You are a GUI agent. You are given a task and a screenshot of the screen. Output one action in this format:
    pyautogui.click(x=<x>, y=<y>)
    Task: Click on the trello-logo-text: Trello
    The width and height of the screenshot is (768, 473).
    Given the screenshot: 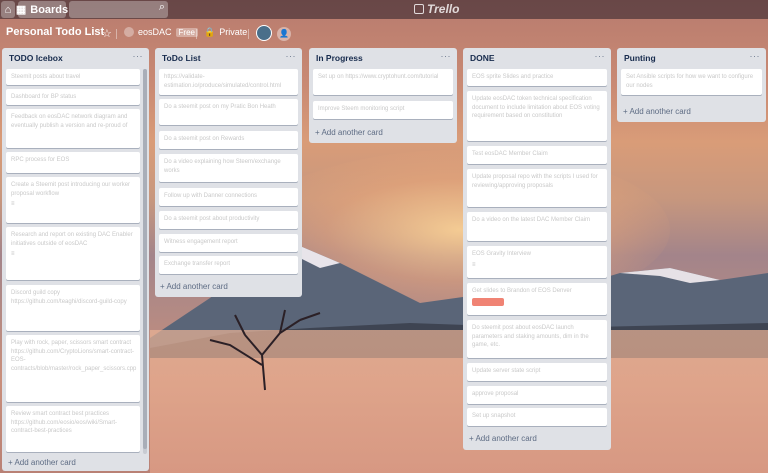 What is the action you would take?
    pyautogui.click(x=443, y=9)
    